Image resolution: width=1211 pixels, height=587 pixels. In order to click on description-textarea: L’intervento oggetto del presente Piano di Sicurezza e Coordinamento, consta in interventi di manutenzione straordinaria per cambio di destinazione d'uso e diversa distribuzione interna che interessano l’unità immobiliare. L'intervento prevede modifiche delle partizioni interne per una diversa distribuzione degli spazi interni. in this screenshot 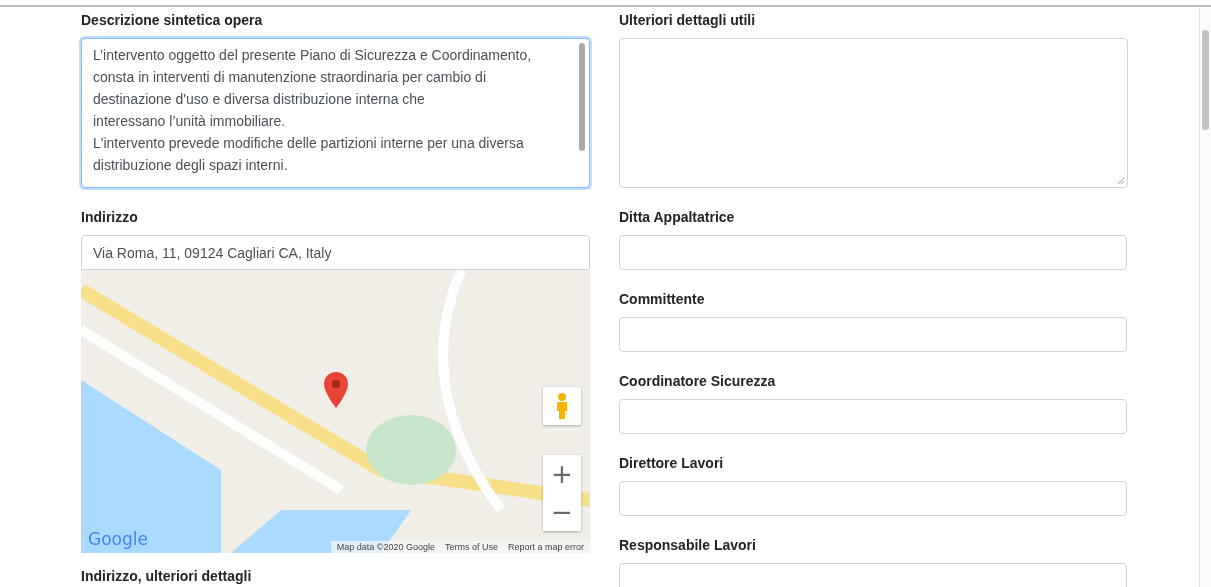, I will do `click(335, 113)`.